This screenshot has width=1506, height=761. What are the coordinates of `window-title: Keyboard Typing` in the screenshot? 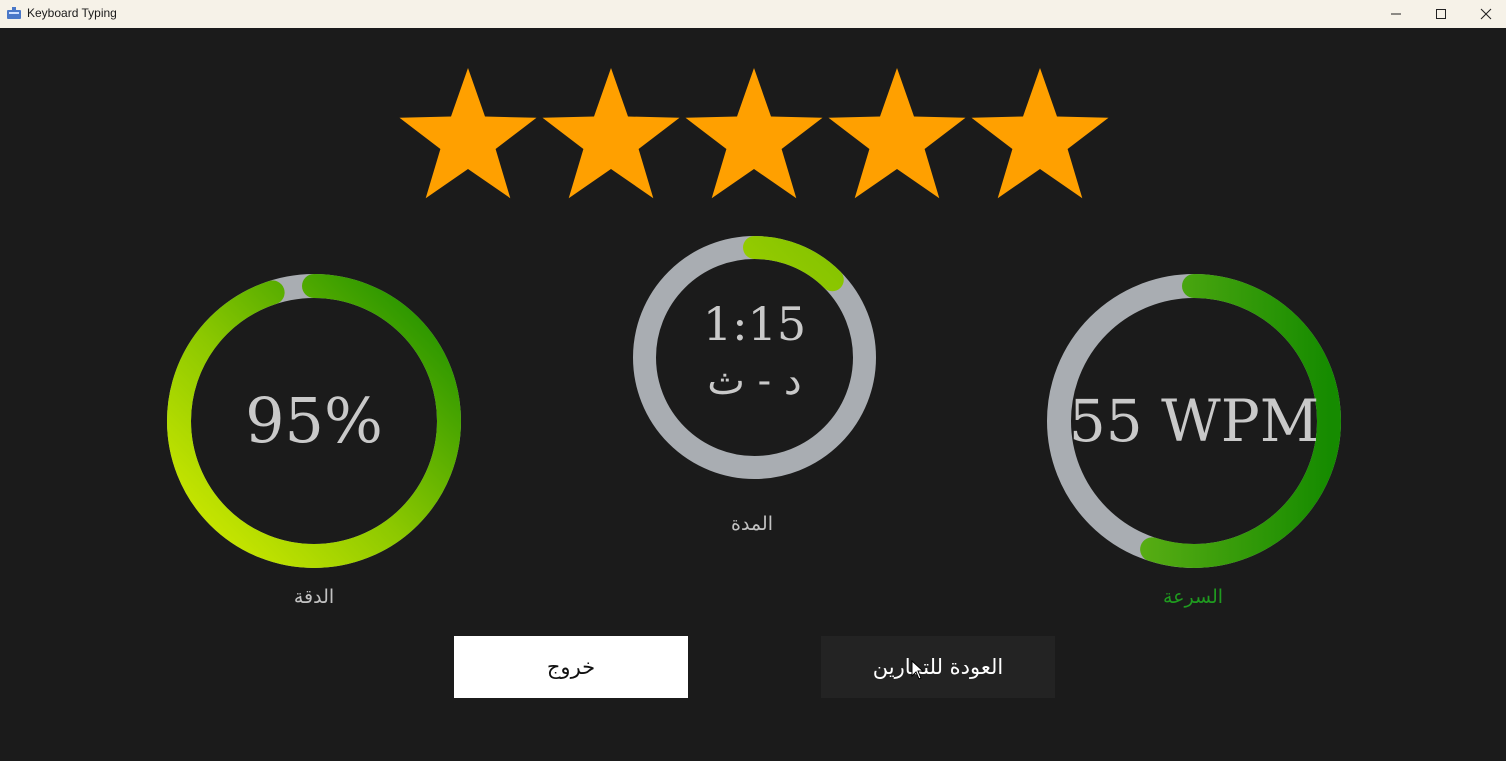 It's located at (72, 13).